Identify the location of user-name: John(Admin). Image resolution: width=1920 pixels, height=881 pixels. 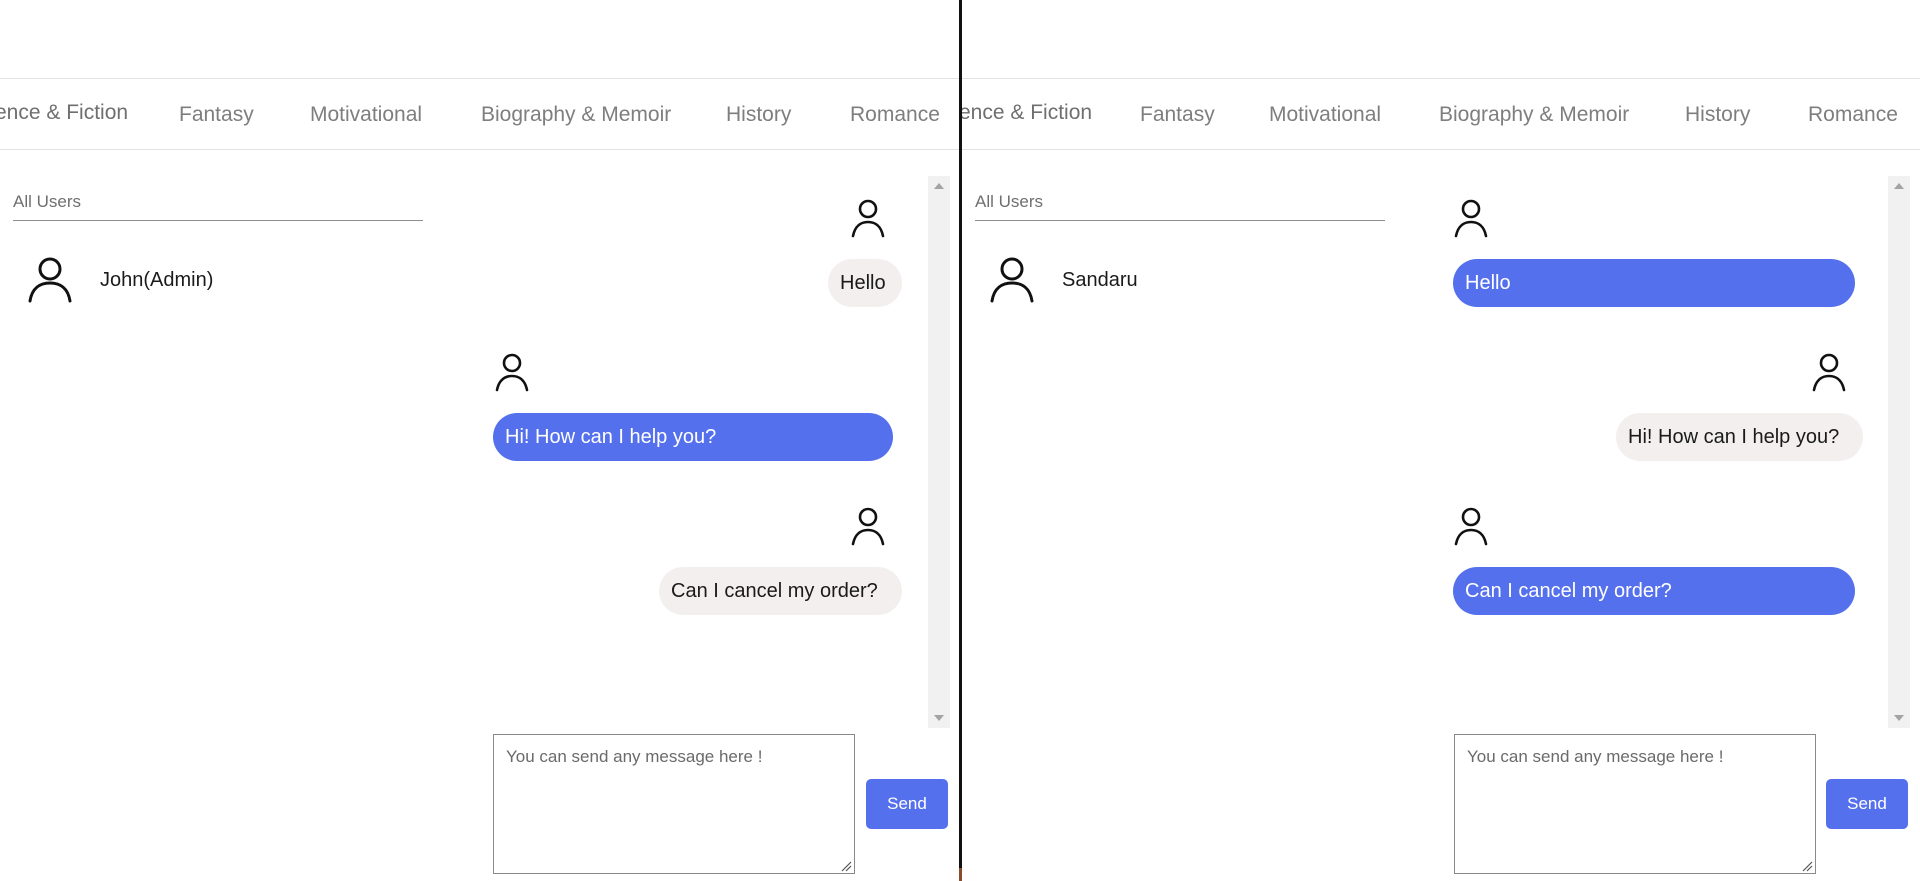
(157, 280).